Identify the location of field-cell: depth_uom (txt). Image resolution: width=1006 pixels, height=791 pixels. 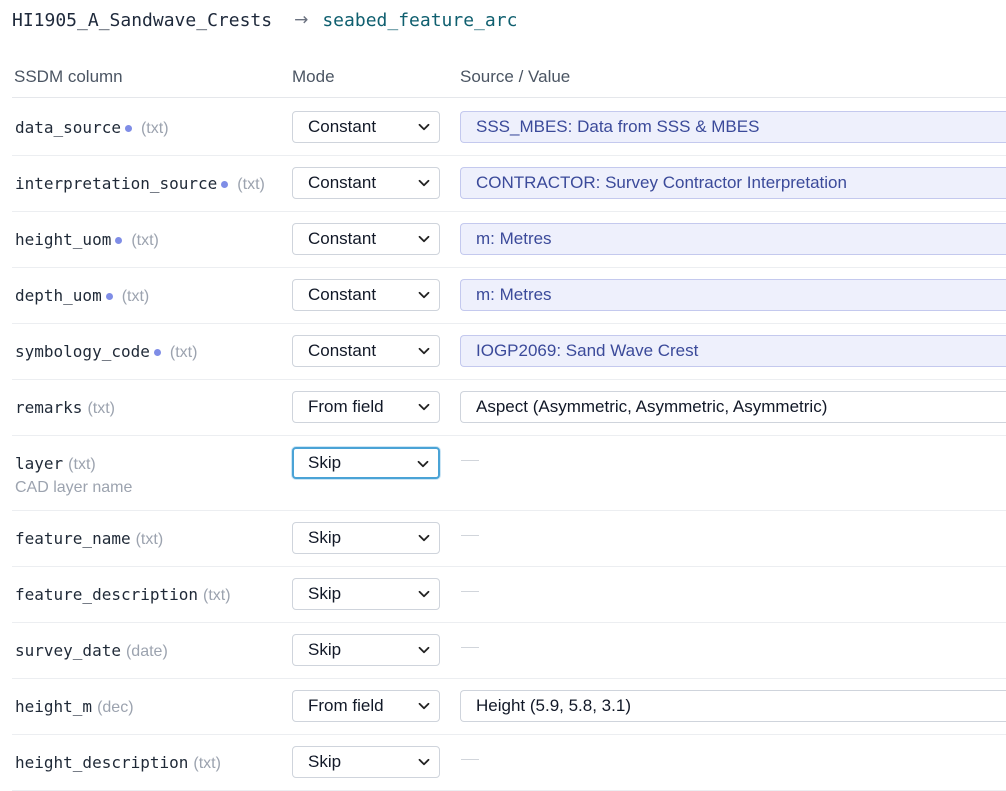
(82, 296).